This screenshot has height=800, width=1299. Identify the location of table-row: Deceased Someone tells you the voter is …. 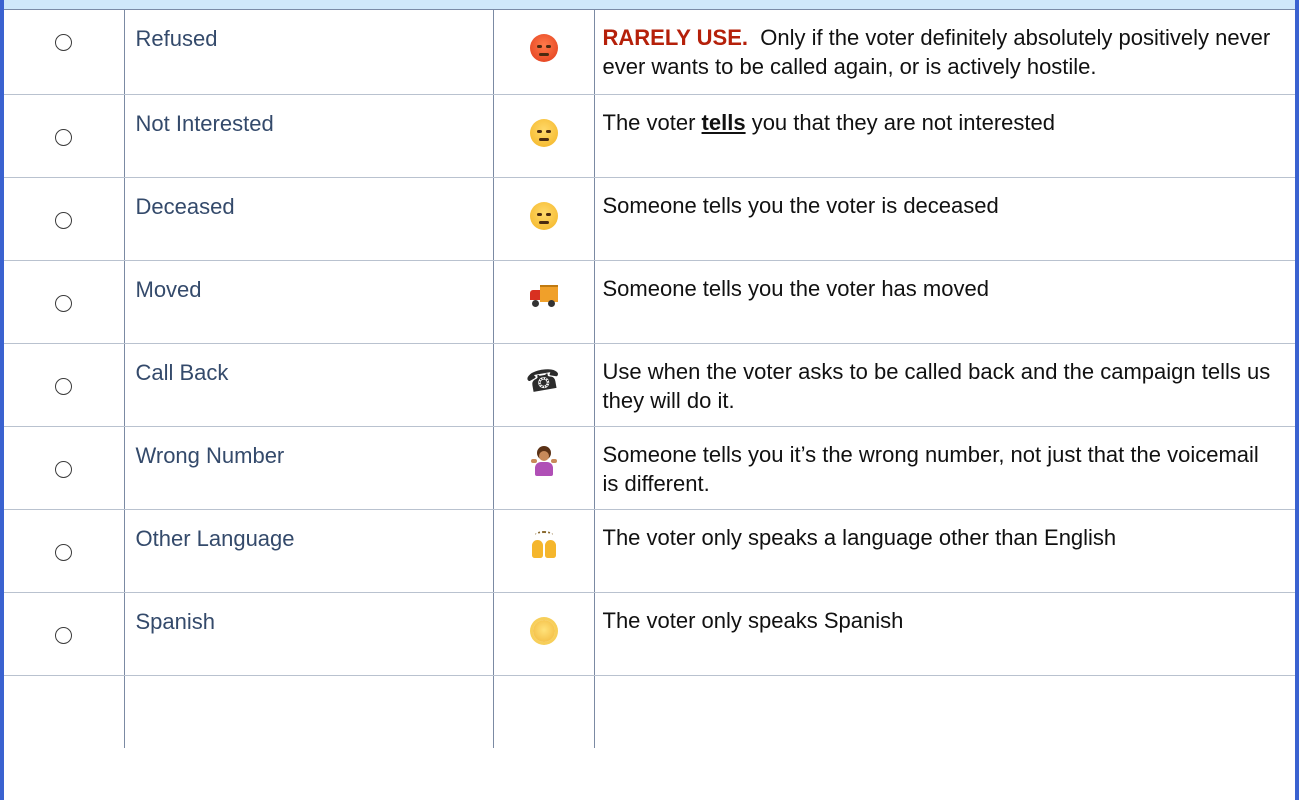
(649, 219).